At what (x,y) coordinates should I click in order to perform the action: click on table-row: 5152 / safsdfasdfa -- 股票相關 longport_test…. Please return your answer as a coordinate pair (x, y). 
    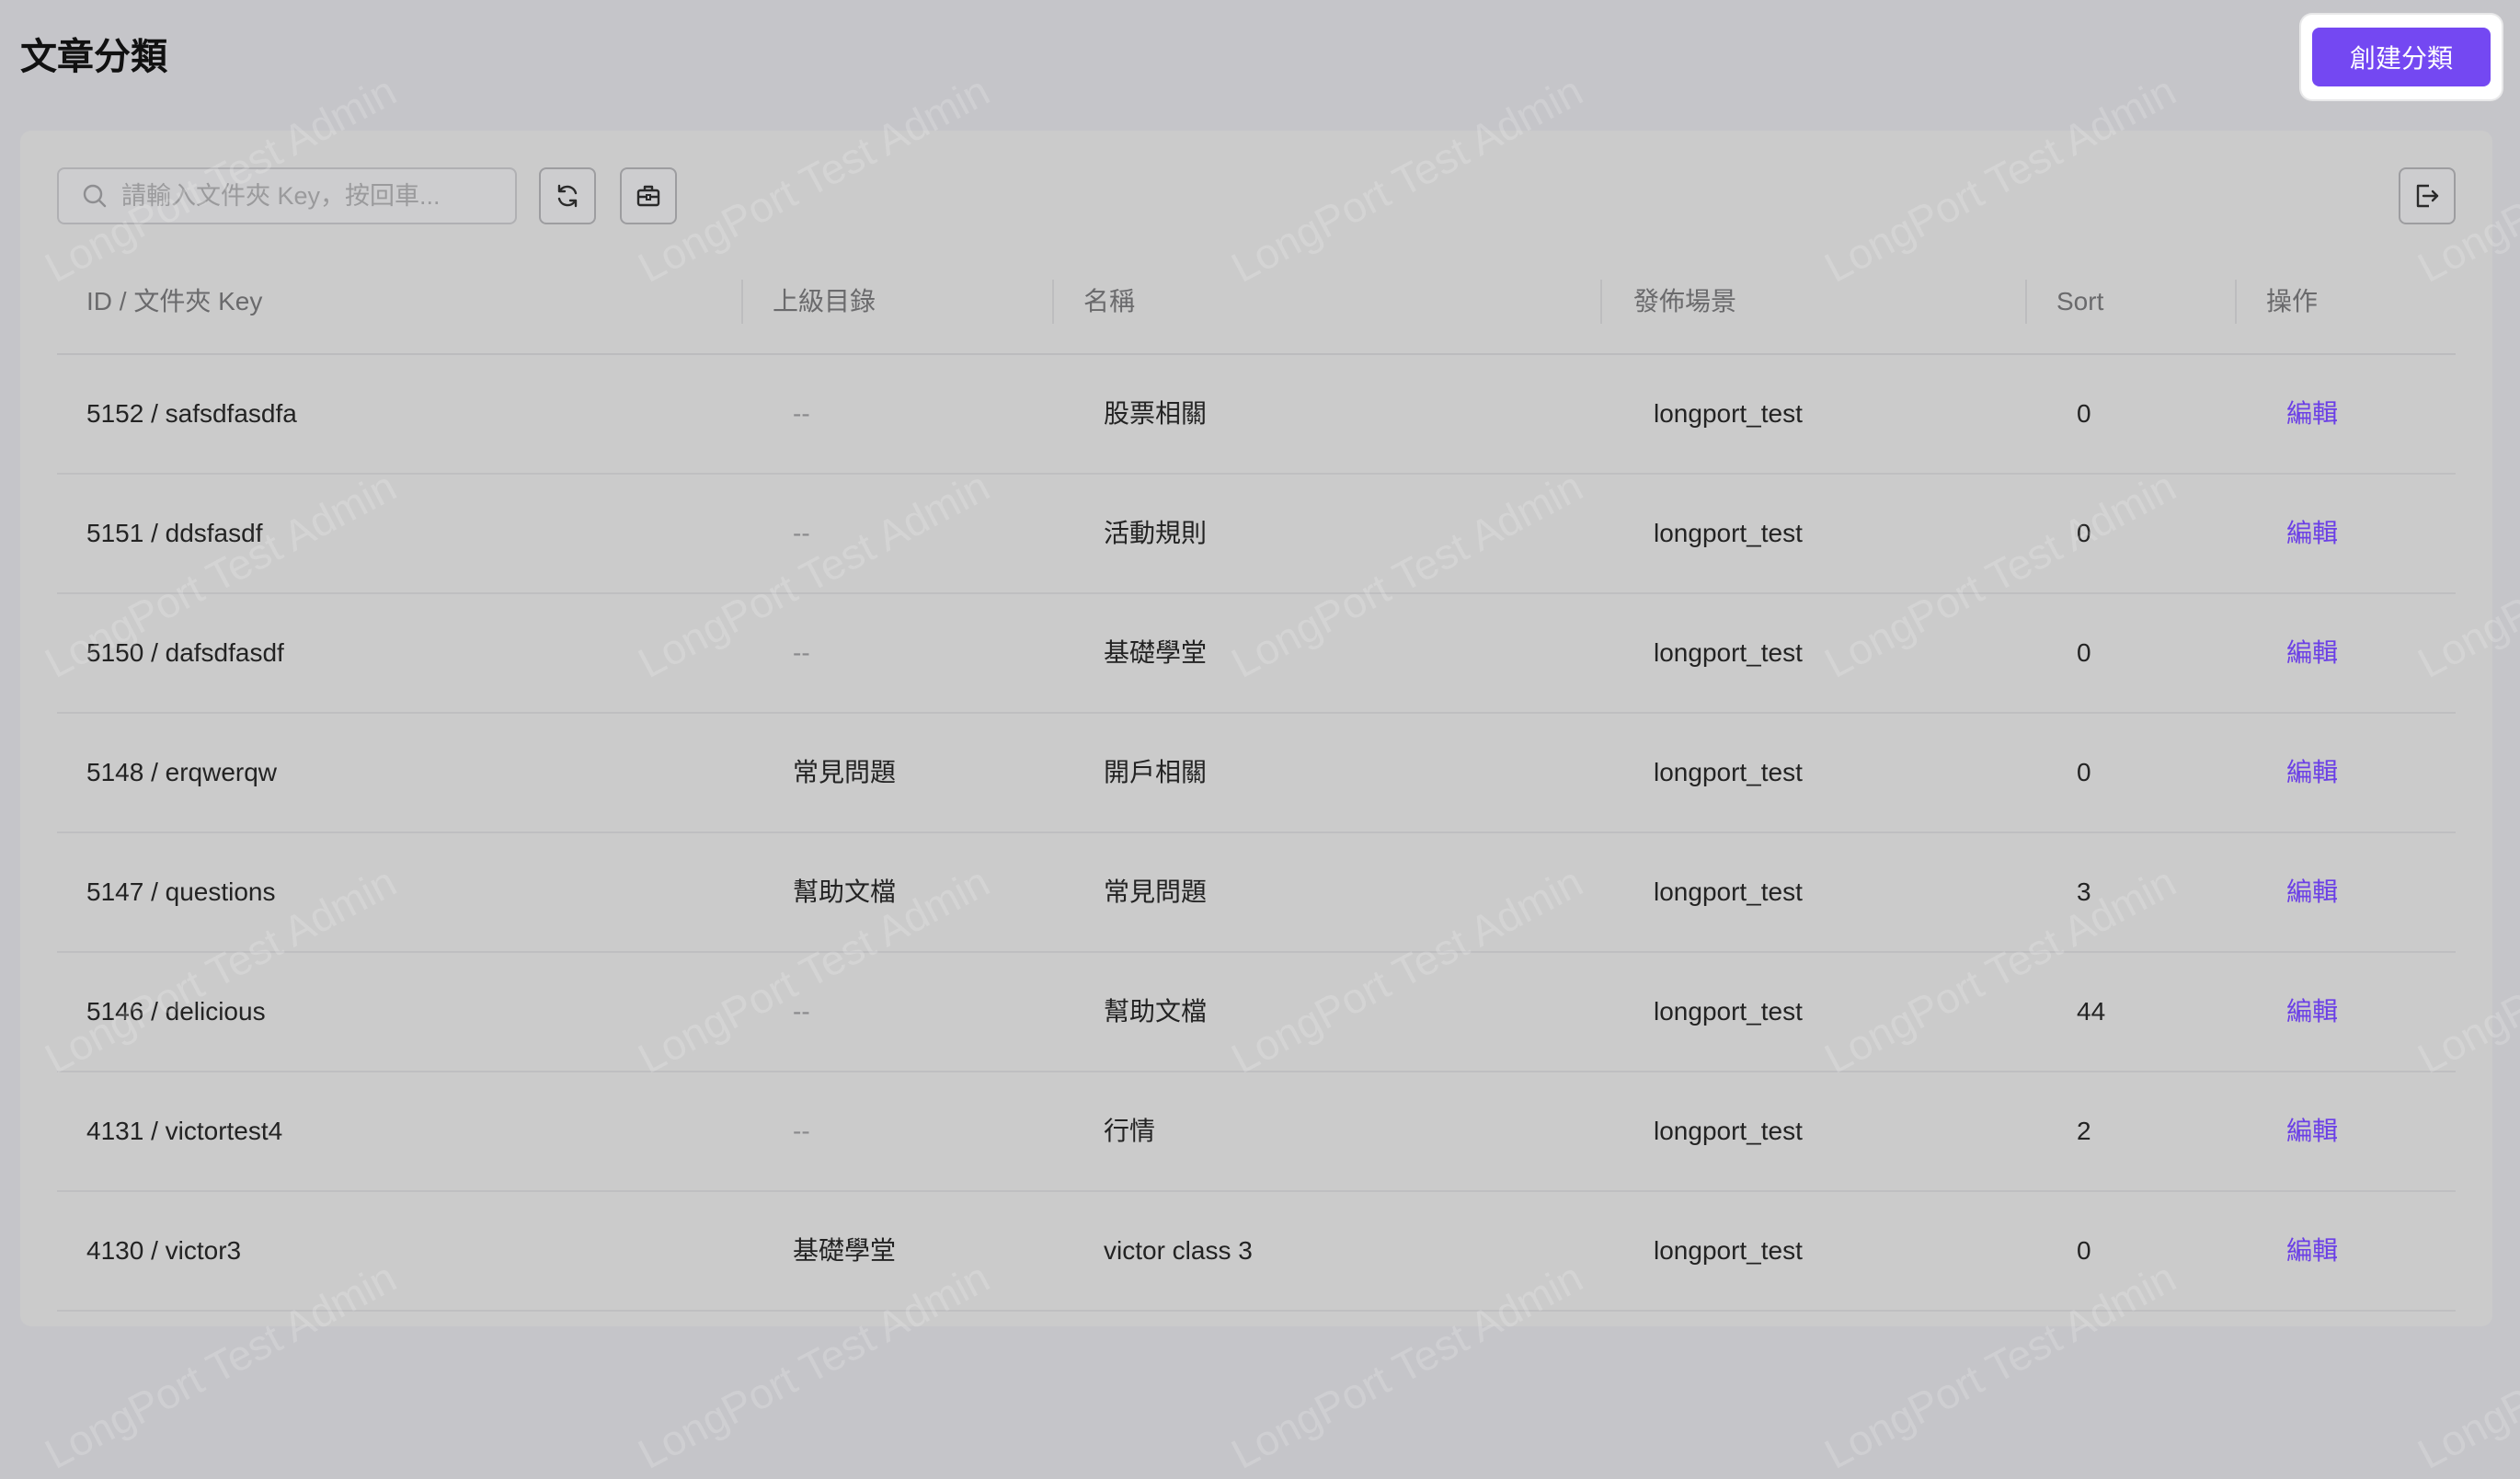
    Looking at the image, I should click on (1256, 415).